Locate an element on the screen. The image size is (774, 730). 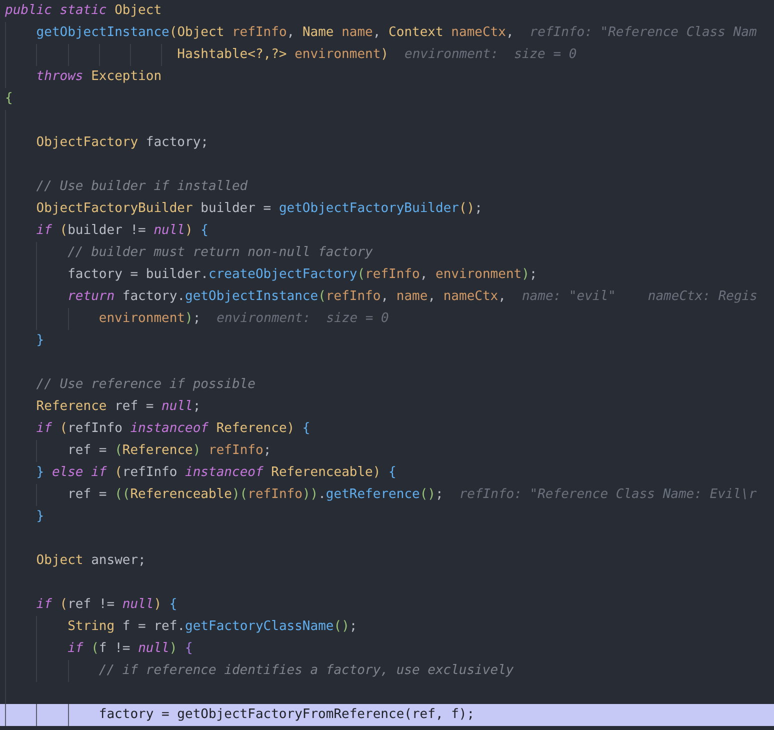
code-comment: // Use reference if possible is located at coordinates (146, 385).